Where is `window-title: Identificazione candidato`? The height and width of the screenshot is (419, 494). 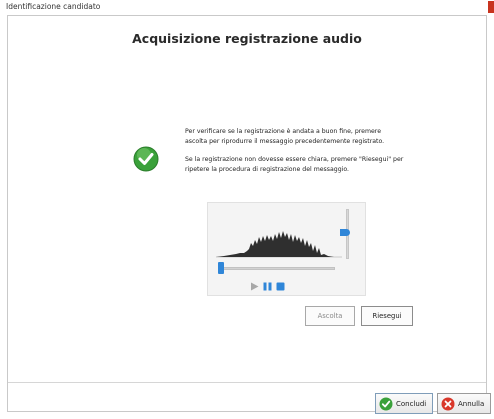 window-title: Identificazione candidato is located at coordinates (53, 6).